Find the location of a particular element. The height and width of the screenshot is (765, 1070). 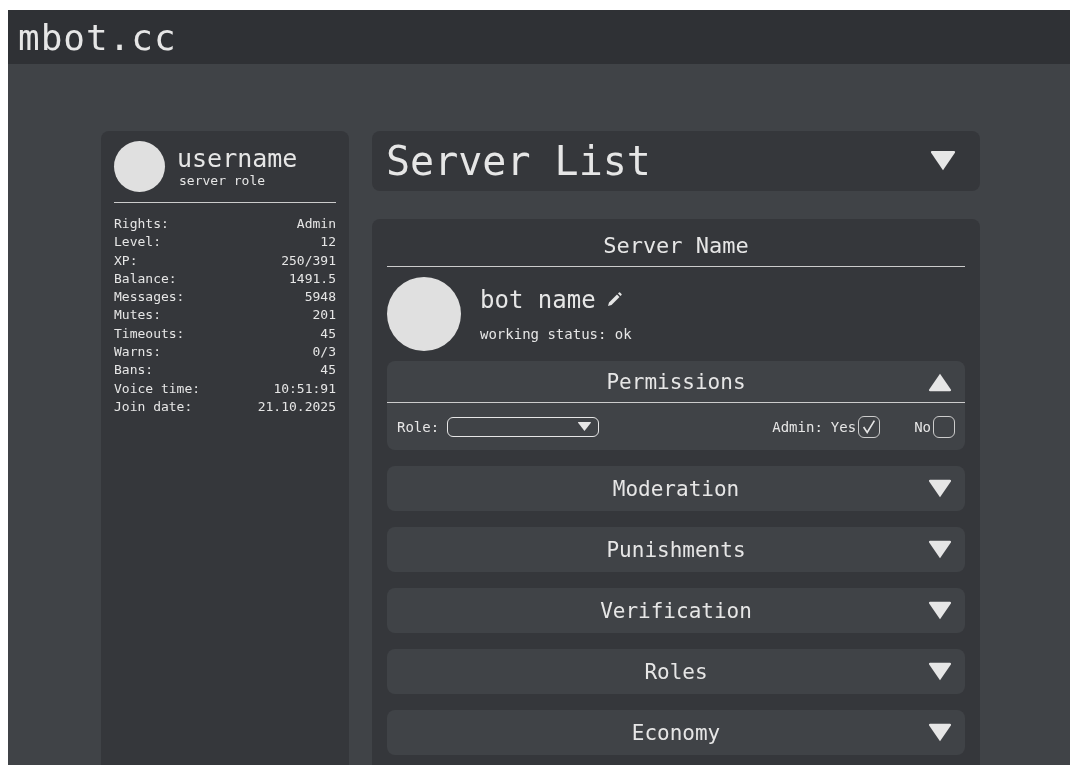

section-header: Verification is located at coordinates (676, 610).